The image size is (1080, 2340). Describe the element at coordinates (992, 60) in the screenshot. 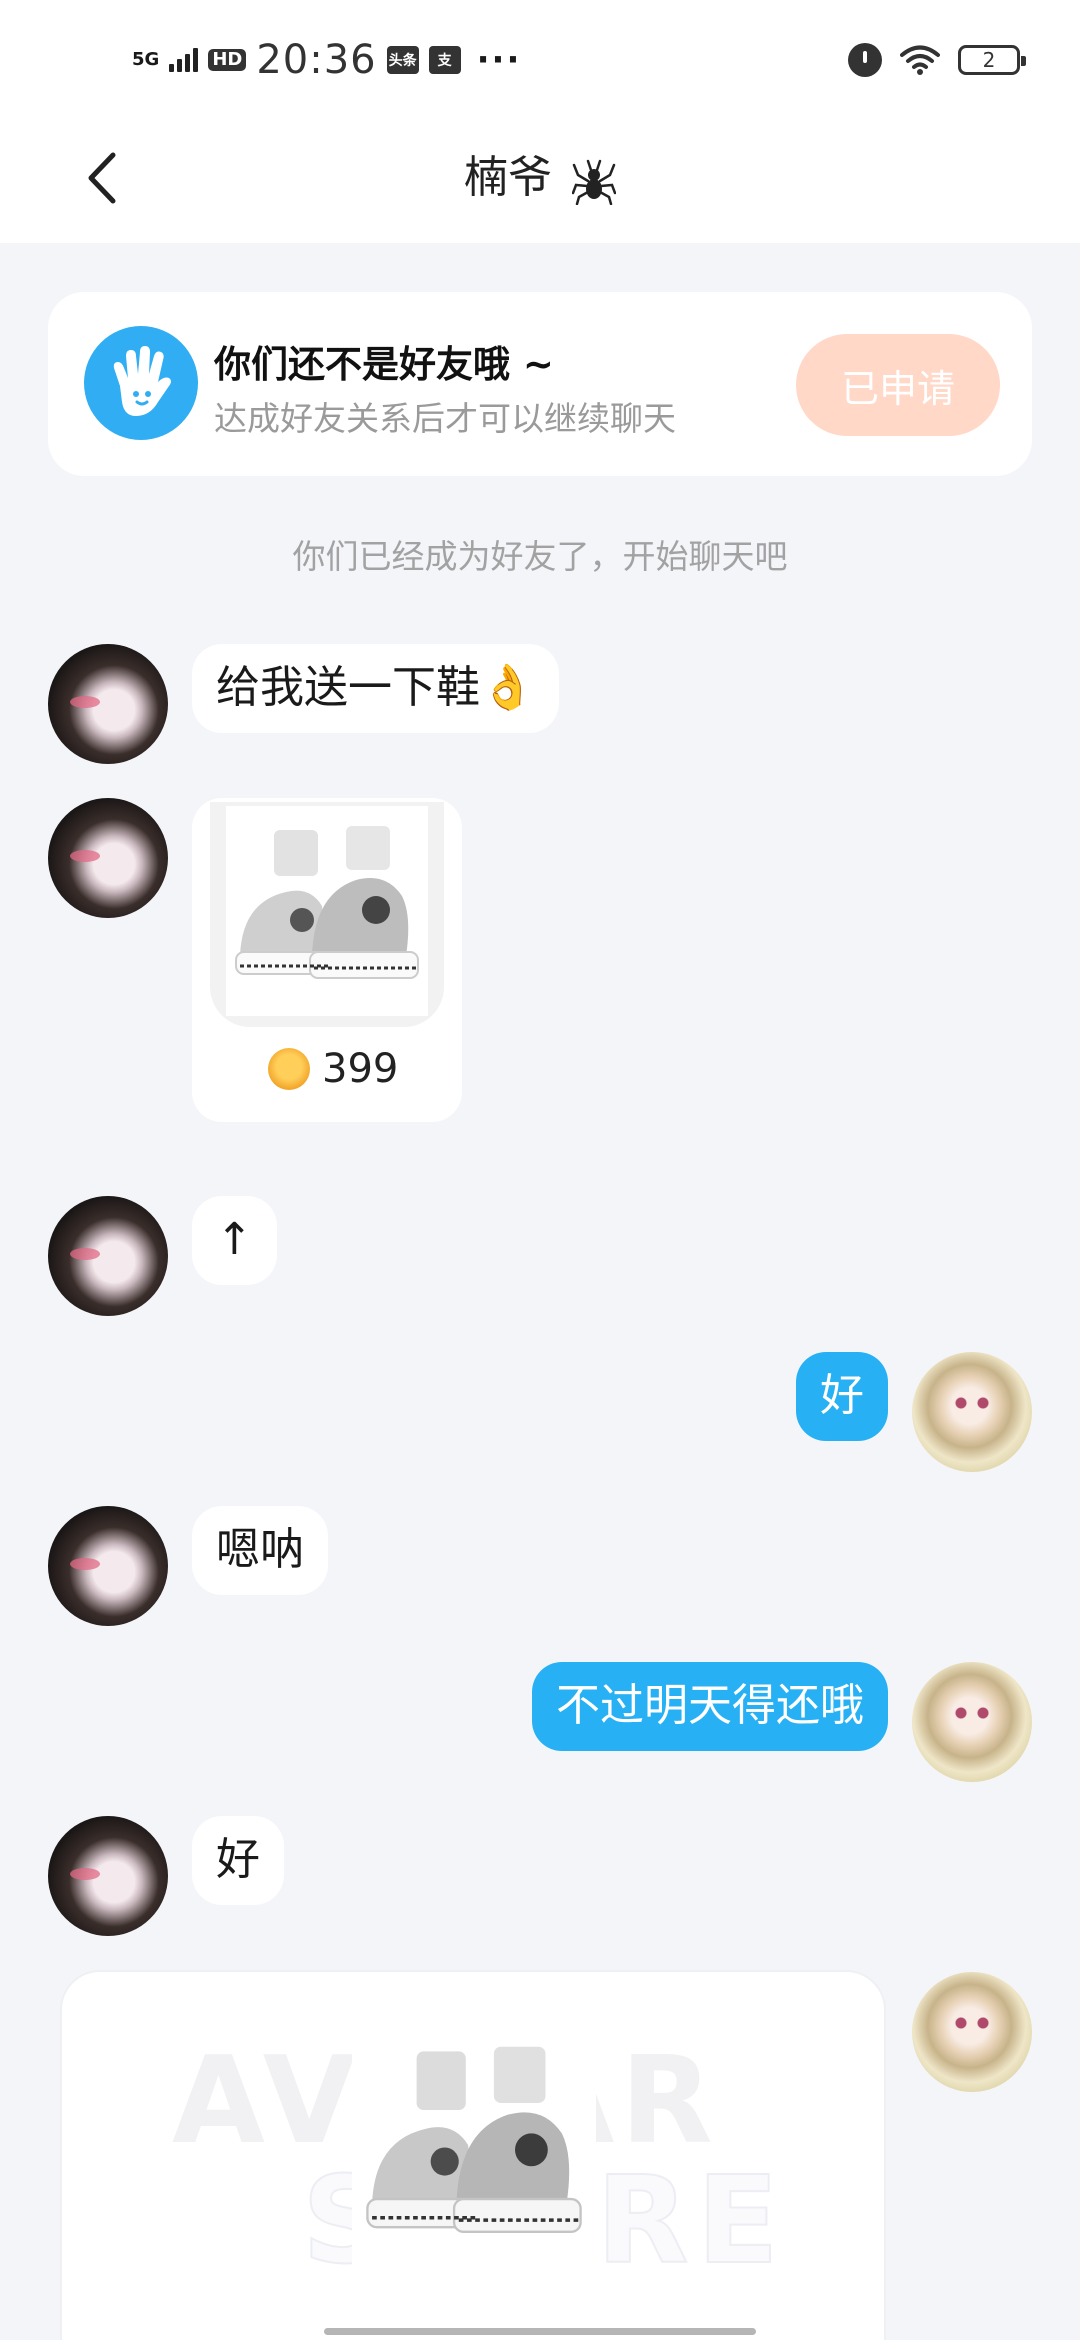

I see `battery-icon: 2` at that location.